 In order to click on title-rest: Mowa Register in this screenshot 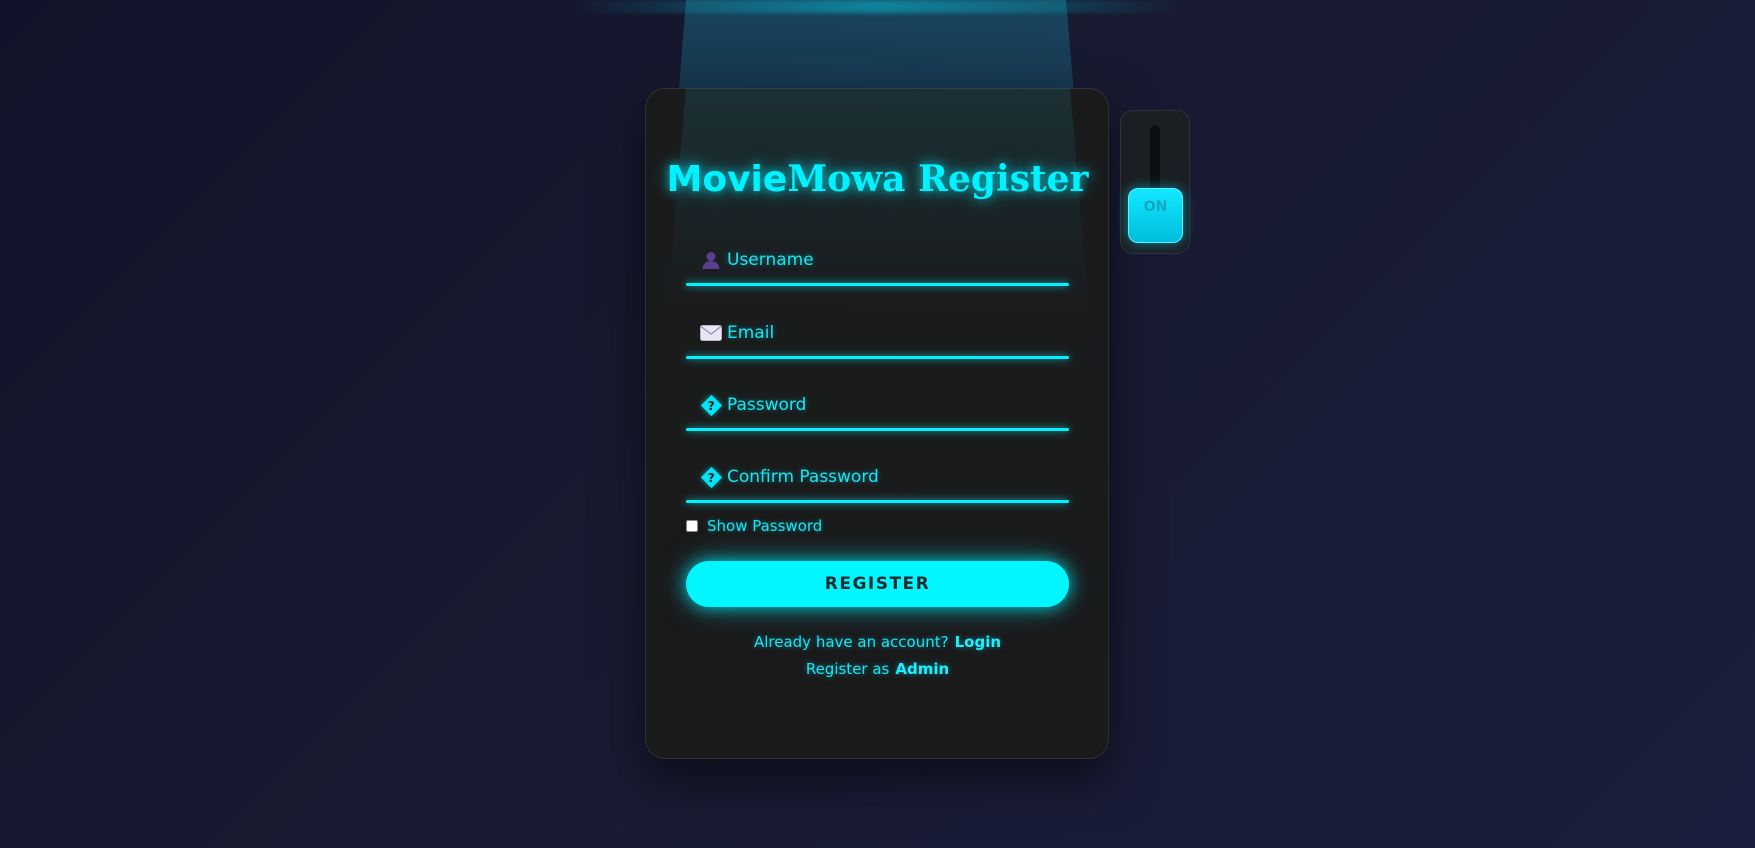, I will do `click(938, 179)`.